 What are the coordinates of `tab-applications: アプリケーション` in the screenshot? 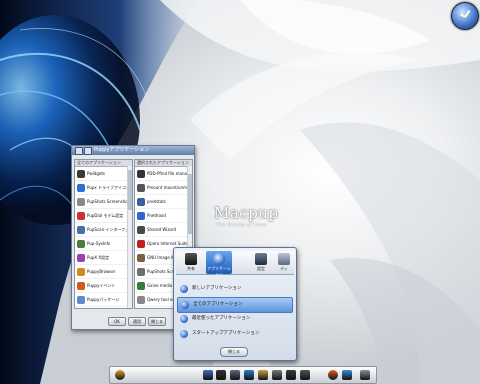 It's located at (219, 264).